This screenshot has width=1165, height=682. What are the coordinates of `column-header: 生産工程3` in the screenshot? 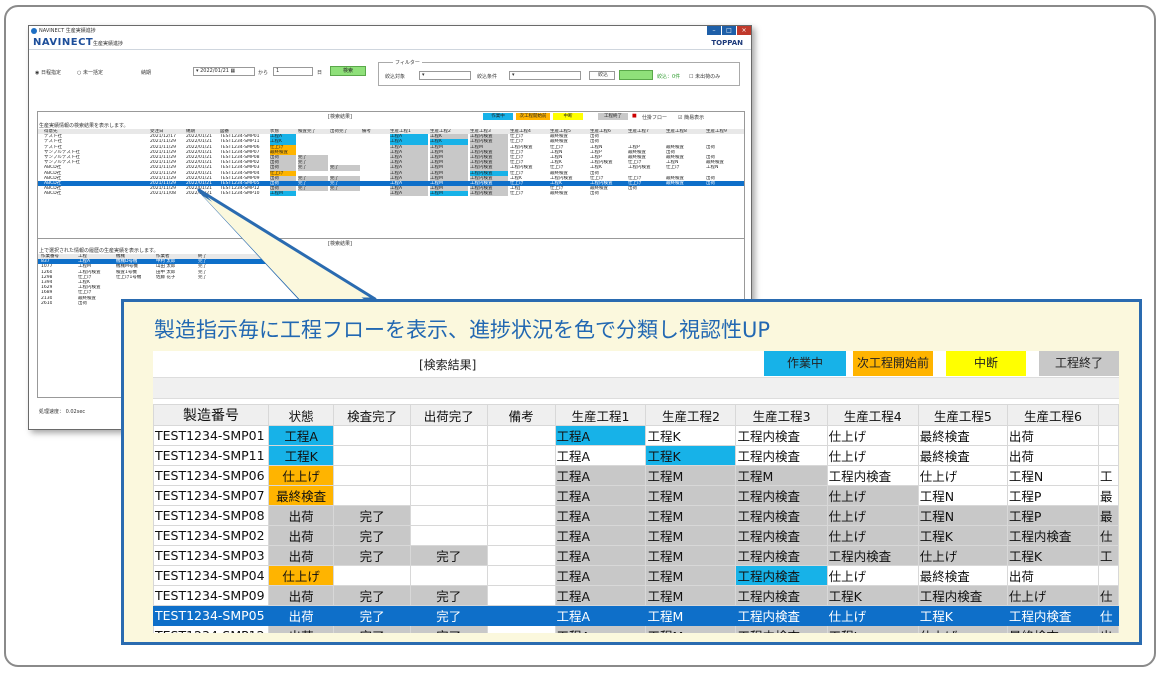 It's located at (781, 415).